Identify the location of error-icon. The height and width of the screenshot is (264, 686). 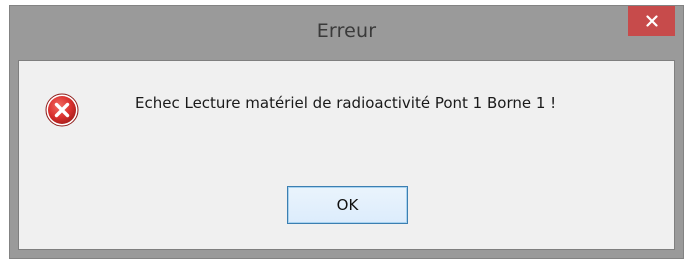
(62, 110).